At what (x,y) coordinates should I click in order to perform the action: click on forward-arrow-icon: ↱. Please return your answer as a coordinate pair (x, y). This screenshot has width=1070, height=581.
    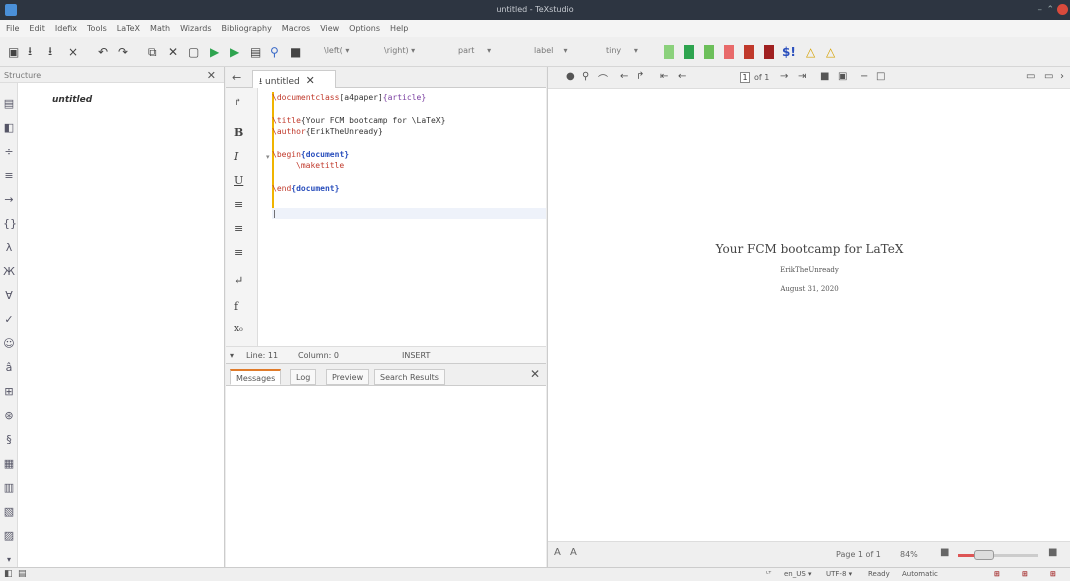
    Looking at the image, I should click on (640, 76).